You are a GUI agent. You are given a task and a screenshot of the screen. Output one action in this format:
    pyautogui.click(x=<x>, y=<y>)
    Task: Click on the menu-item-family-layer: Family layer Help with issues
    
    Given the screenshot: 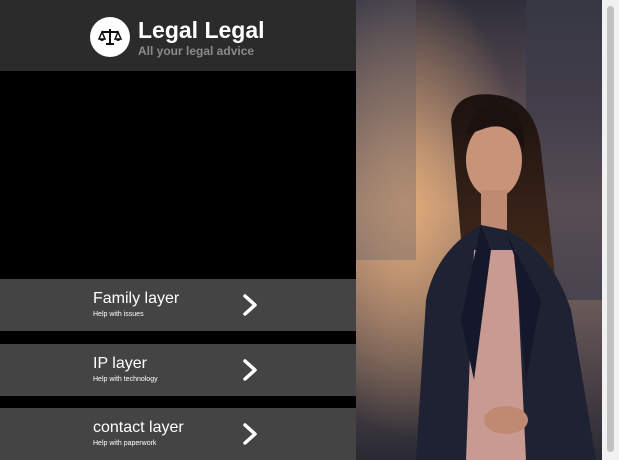 What is the action you would take?
    pyautogui.click(x=178, y=305)
    